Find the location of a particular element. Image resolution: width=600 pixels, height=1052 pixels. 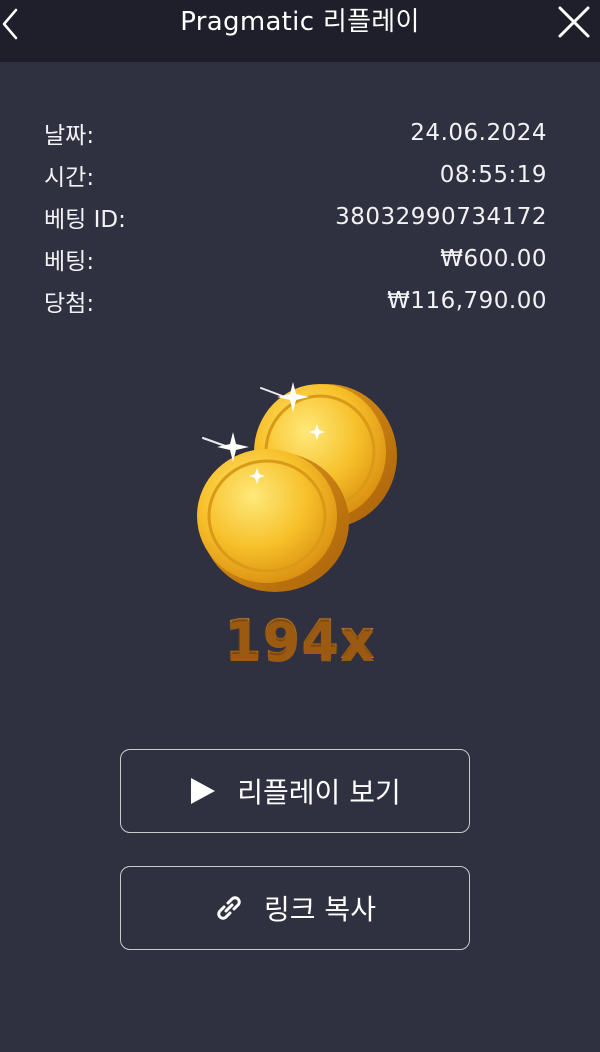

info-label: 시간: is located at coordinates (69, 178).